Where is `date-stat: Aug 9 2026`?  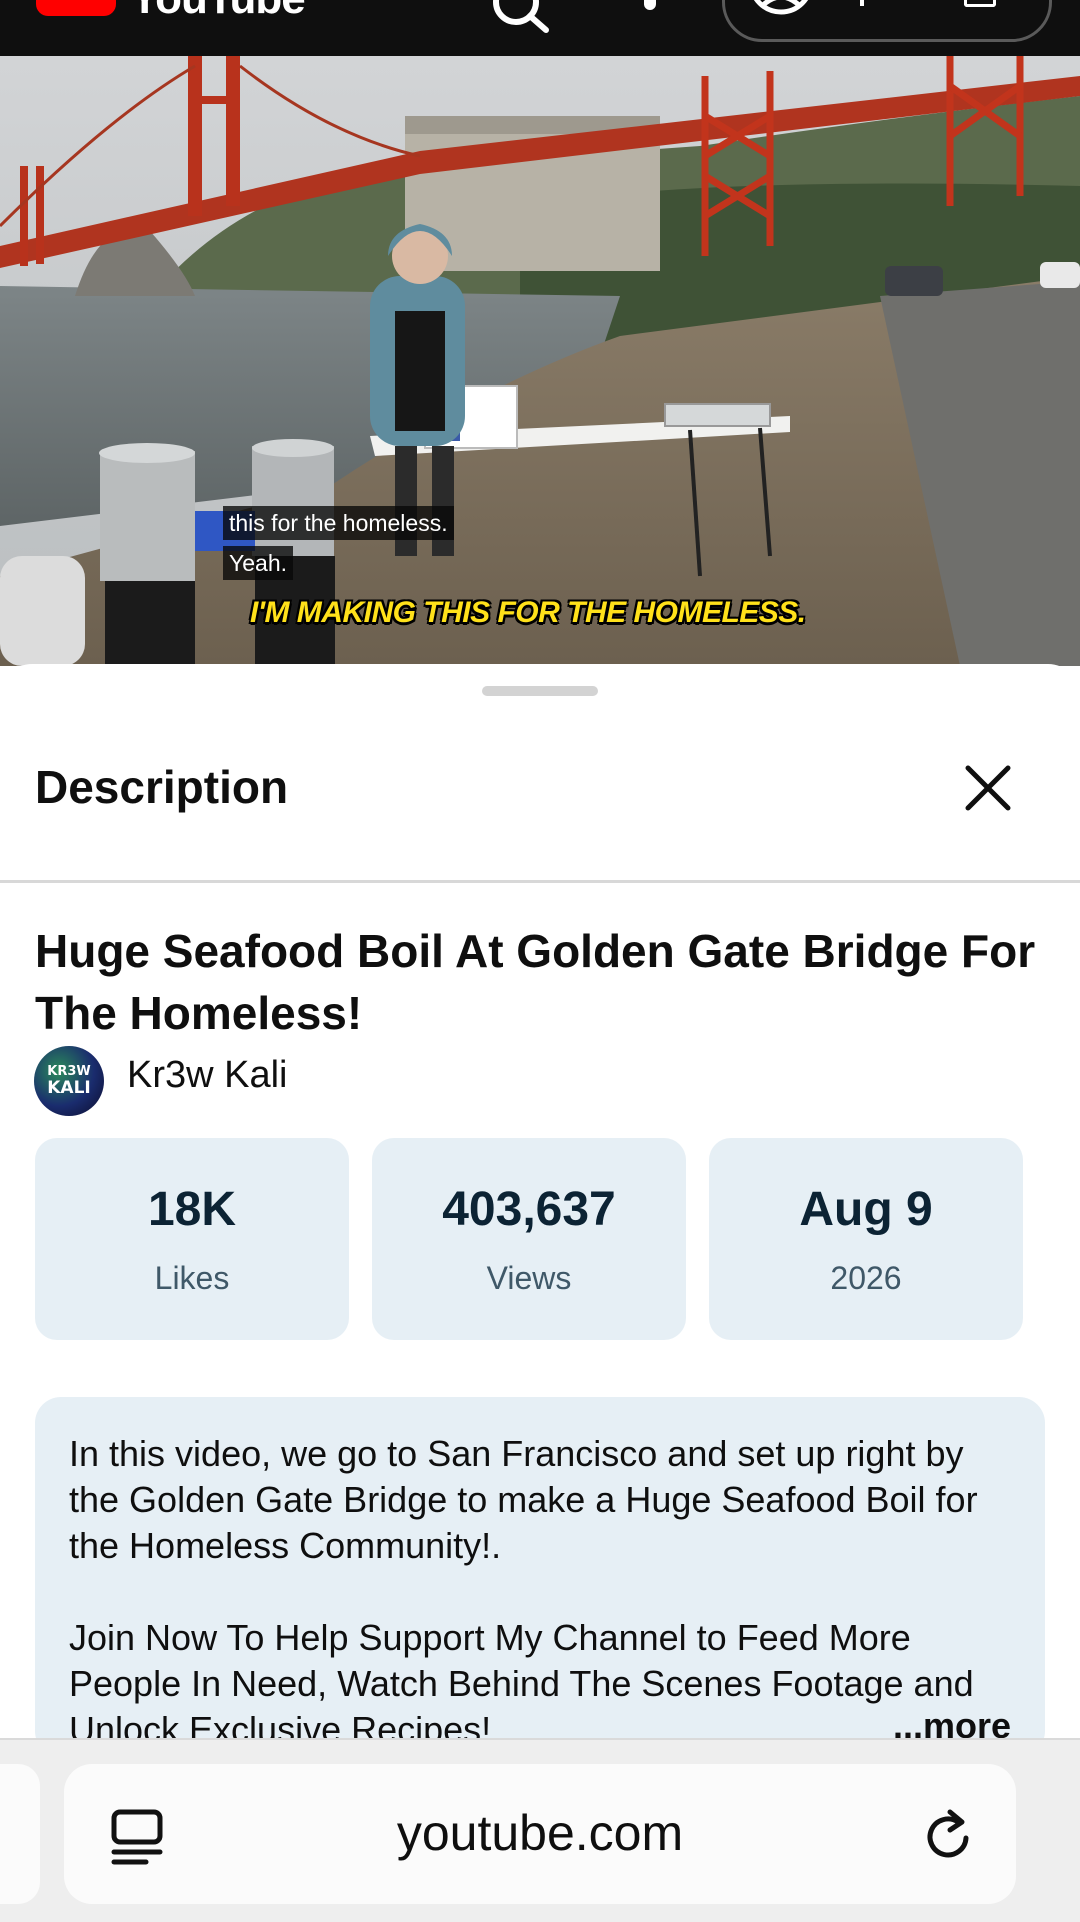
date-stat: Aug 9 2026 is located at coordinates (866, 1239).